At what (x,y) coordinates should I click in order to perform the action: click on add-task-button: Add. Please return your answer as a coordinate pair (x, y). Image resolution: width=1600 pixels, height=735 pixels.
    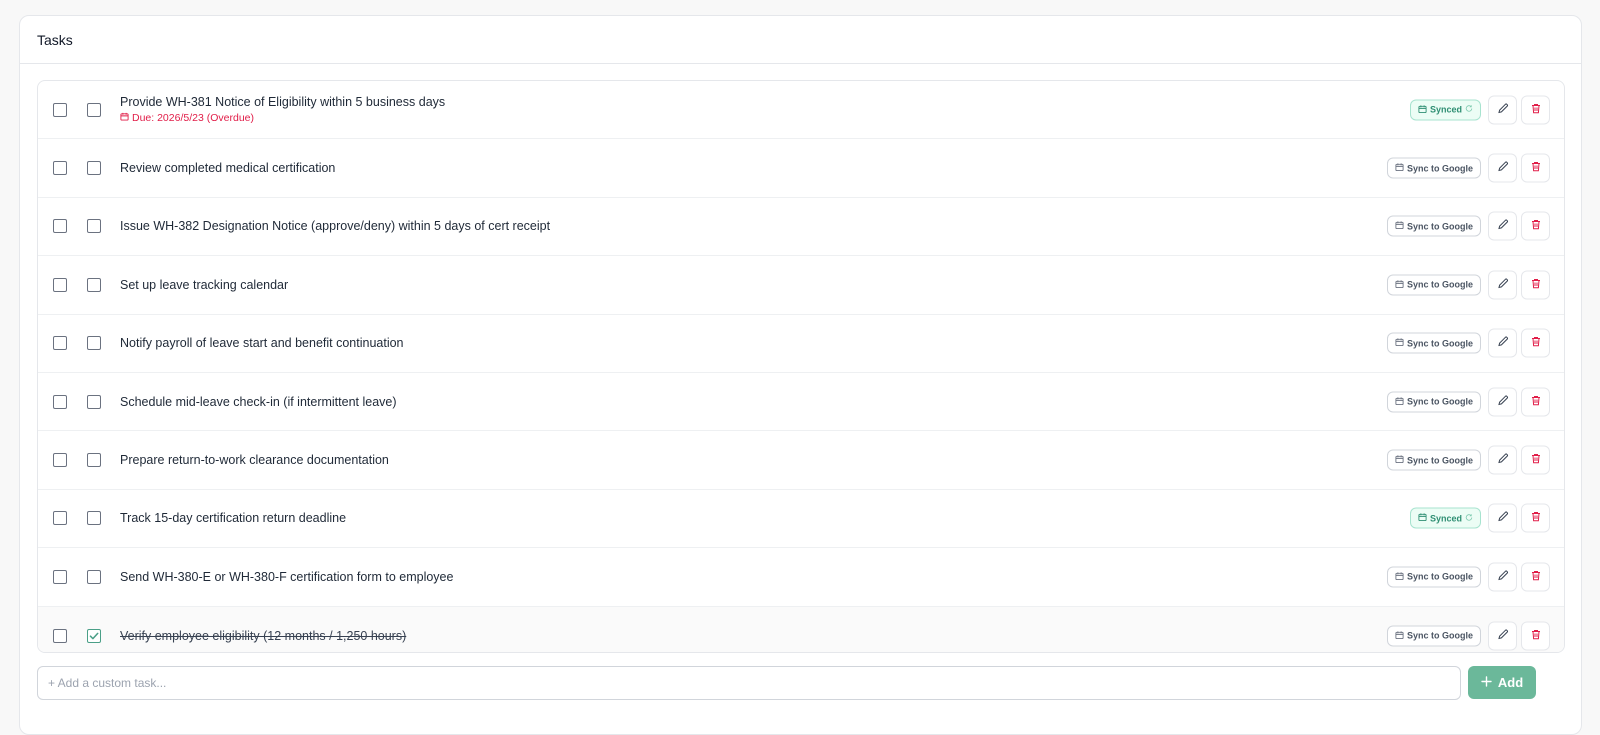
    Looking at the image, I should click on (1502, 682).